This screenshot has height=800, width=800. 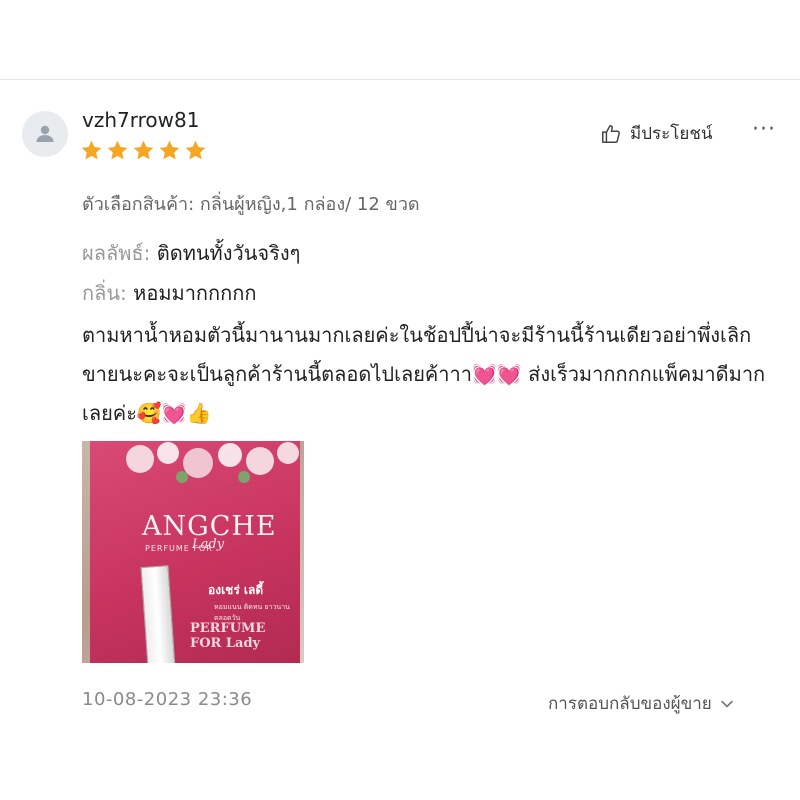 I want to click on thumbs-up-icon, so click(x=611, y=133).